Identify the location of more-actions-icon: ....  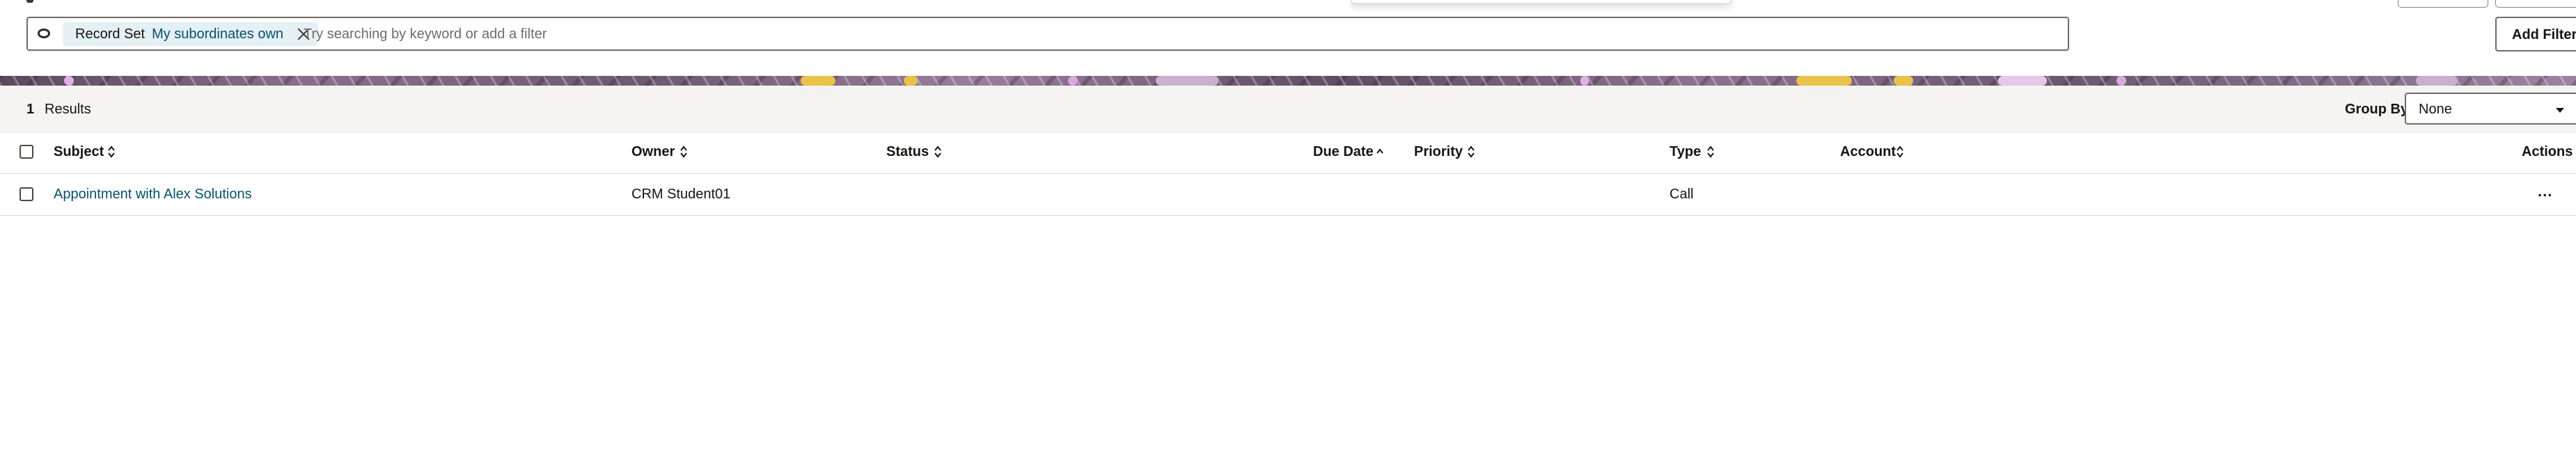
(2545, 191).